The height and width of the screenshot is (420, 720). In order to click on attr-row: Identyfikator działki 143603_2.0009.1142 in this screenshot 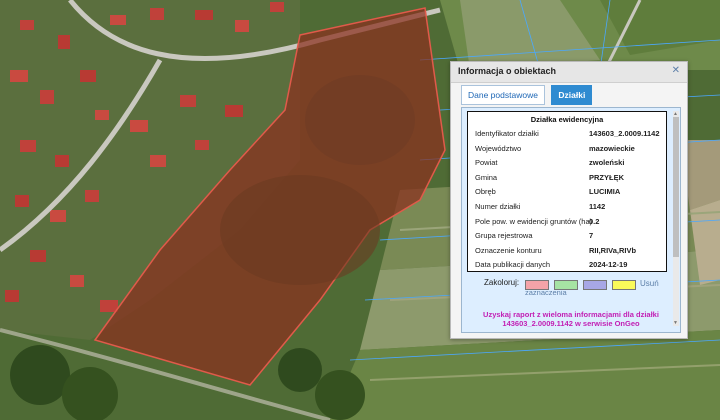, I will do `click(570, 134)`.